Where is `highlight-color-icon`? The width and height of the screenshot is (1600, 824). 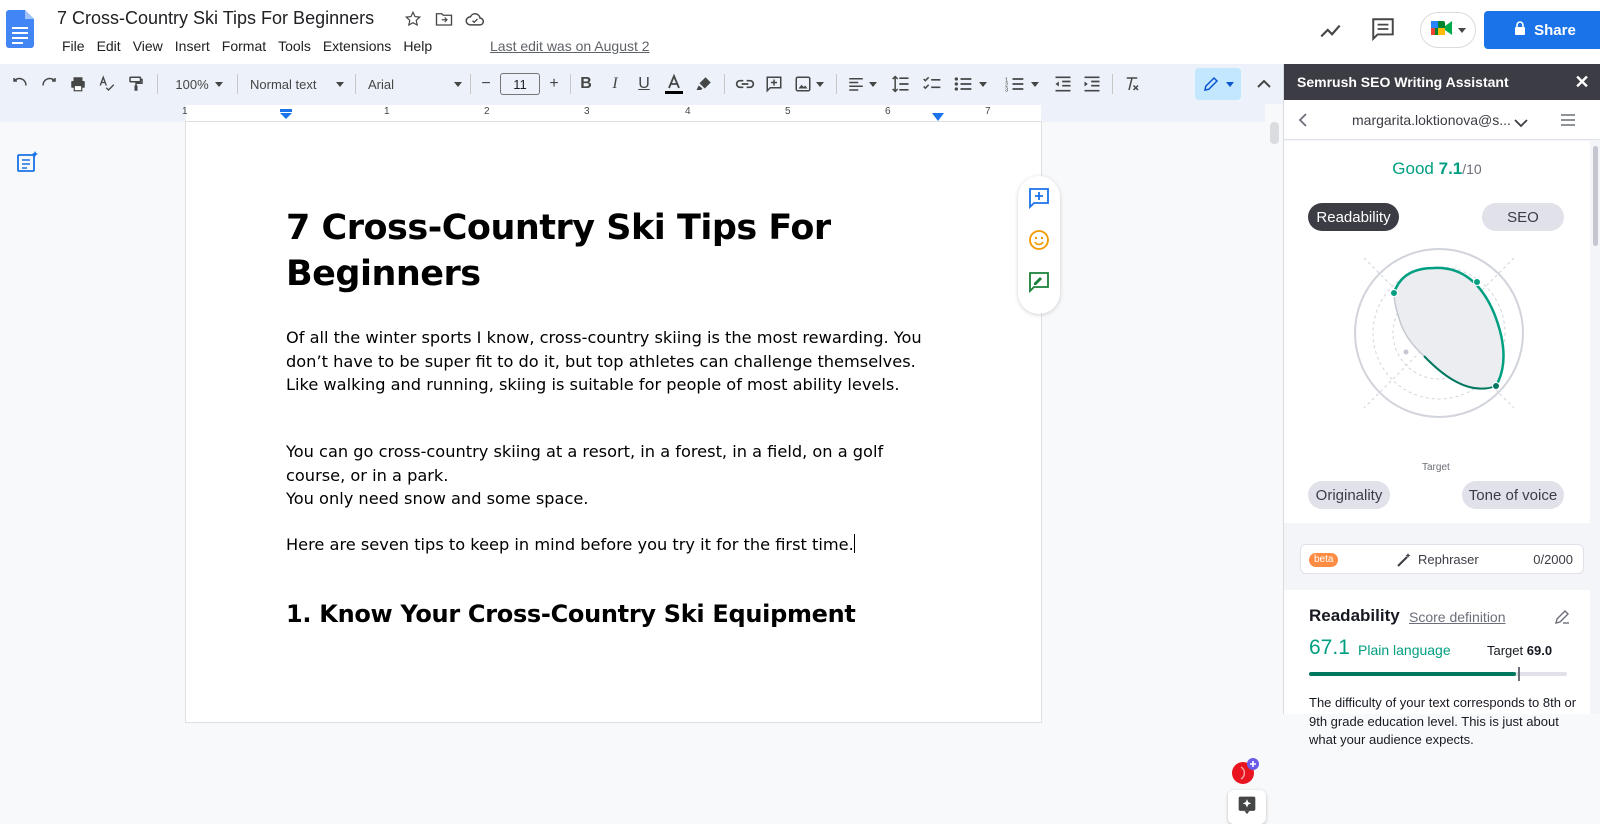
highlight-color-icon is located at coordinates (704, 84).